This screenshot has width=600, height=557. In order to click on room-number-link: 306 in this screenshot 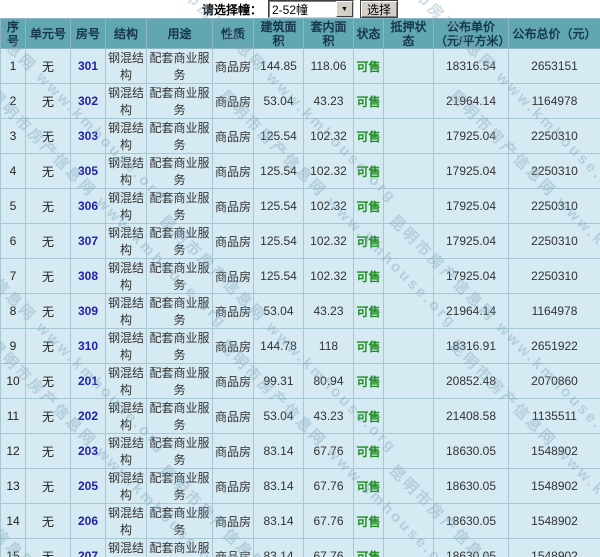, I will do `click(88, 206)`.